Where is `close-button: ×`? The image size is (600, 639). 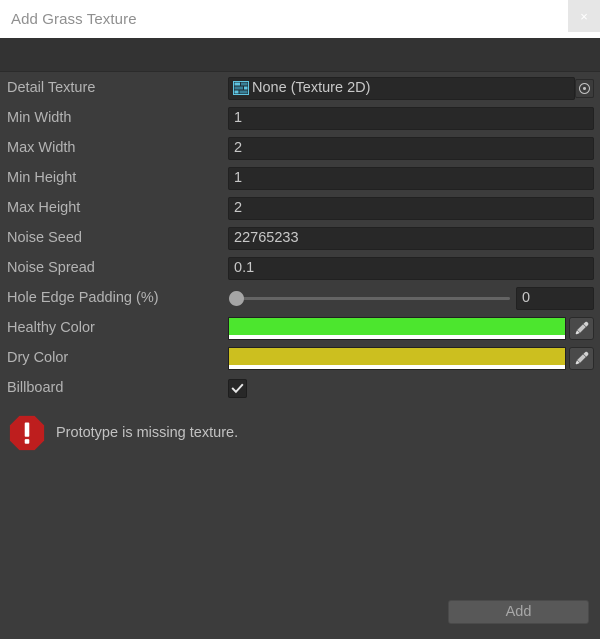 close-button: × is located at coordinates (584, 16).